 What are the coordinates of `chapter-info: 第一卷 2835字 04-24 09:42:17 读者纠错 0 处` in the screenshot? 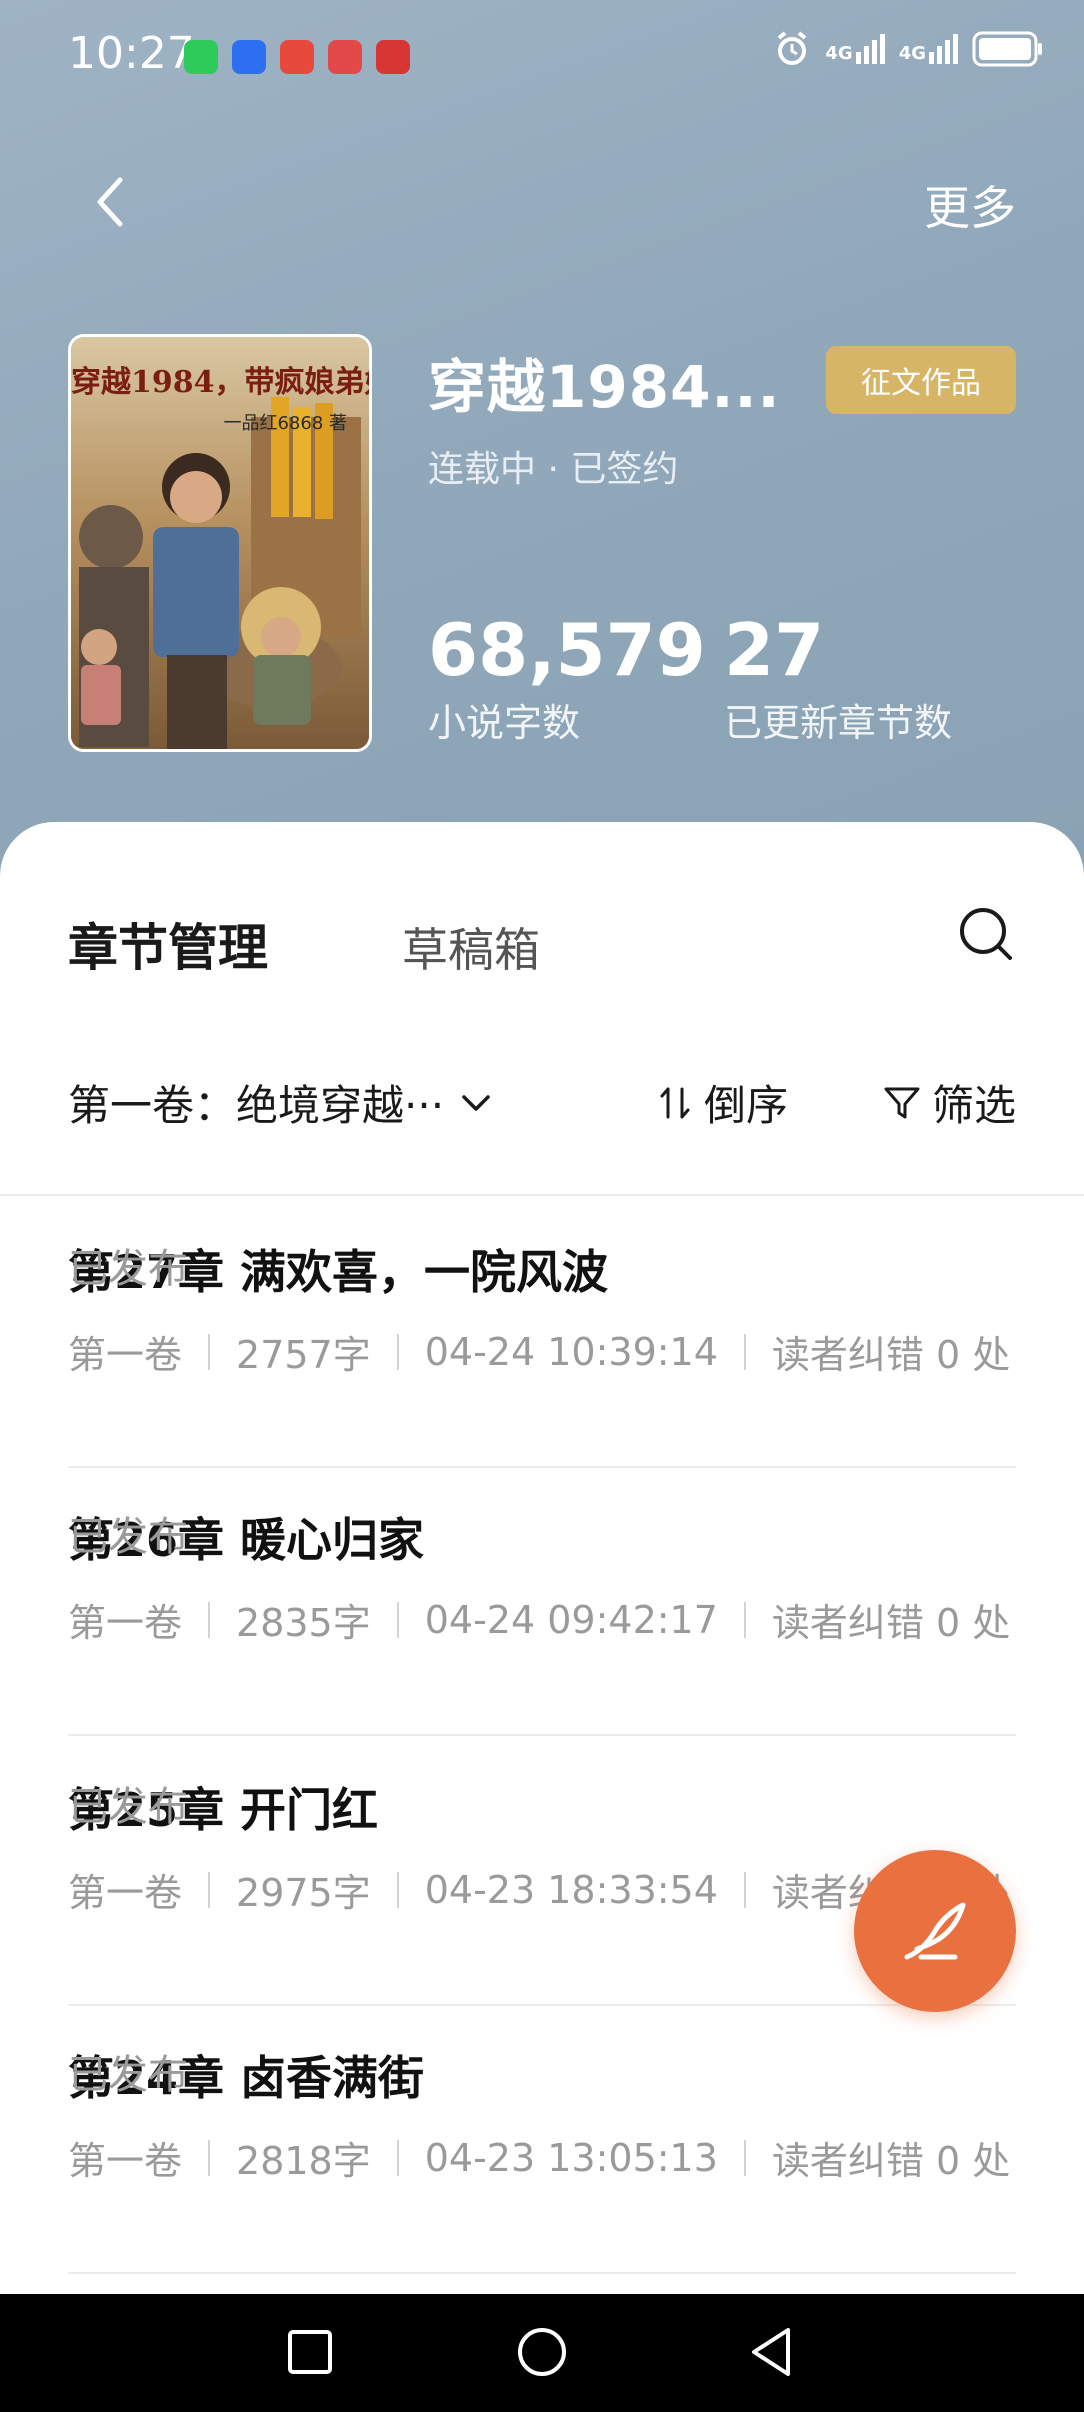 It's located at (539, 1619).